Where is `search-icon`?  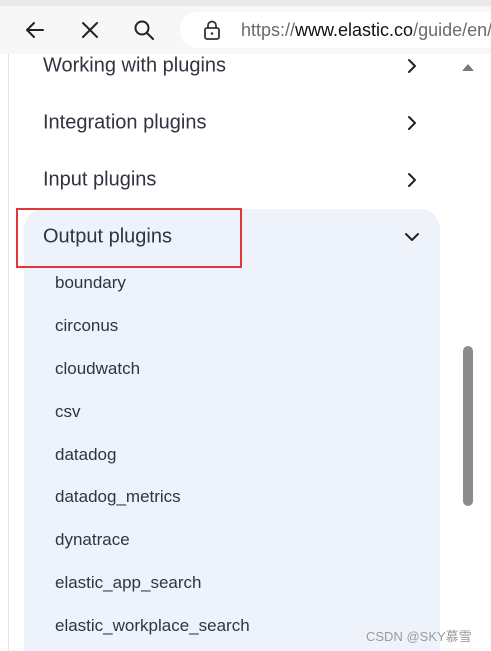 search-icon is located at coordinates (144, 30).